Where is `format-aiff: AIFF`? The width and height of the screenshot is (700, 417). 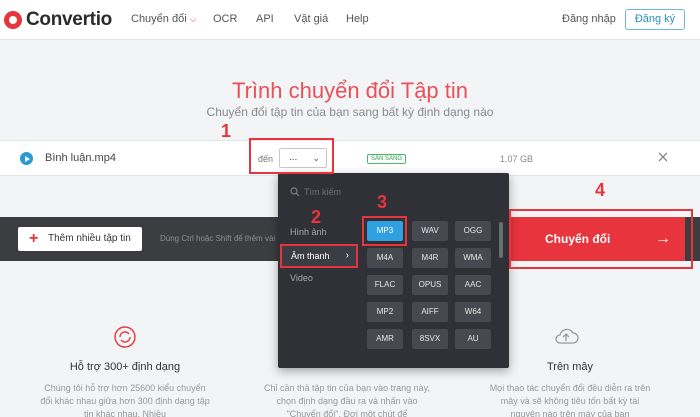 format-aiff: AIFF is located at coordinates (430, 312).